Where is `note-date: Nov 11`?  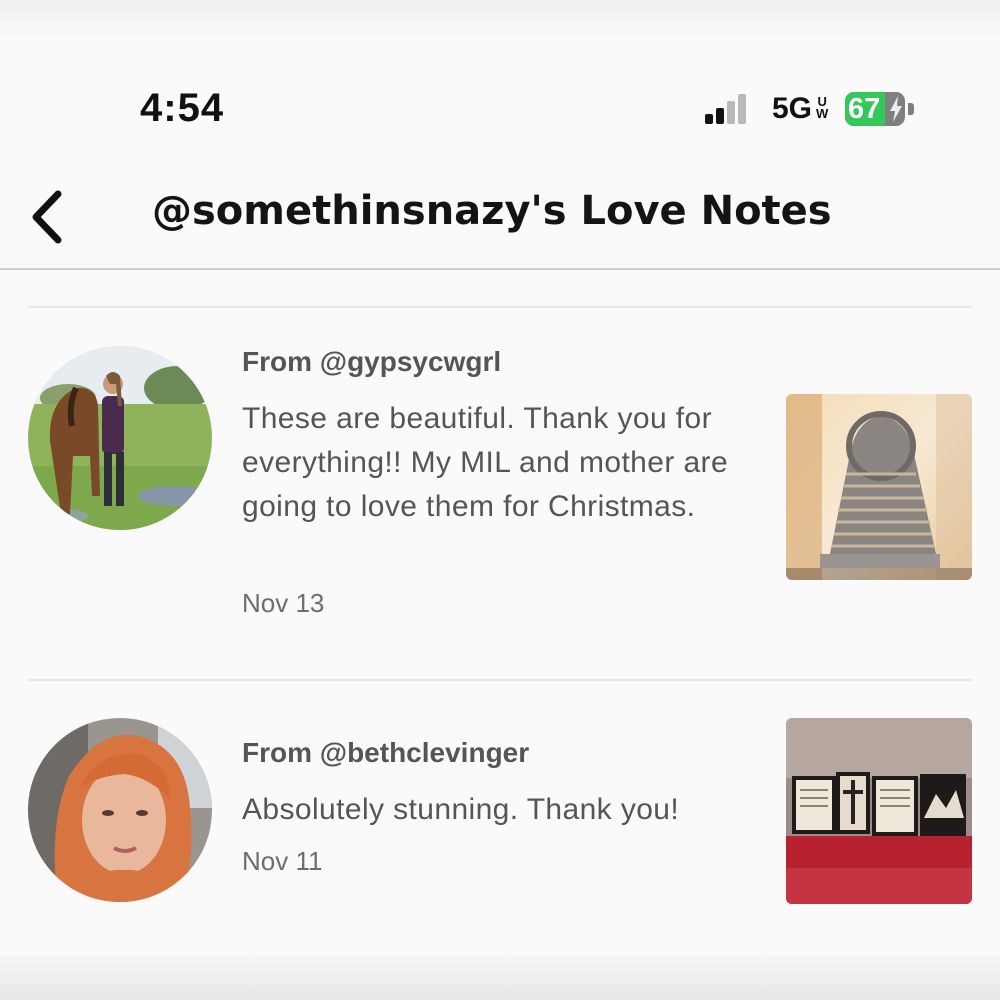 note-date: Nov 11 is located at coordinates (282, 861).